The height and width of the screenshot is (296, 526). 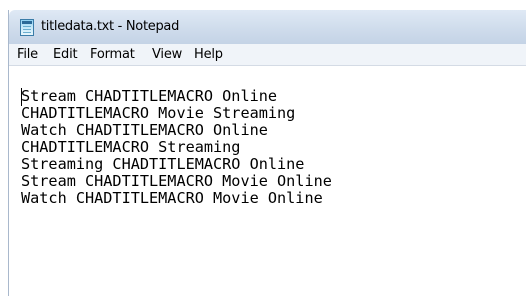 What do you see at coordinates (267, 55) in the screenshot?
I see `menu-bar: File Edit Format View Help` at bounding box center [267, 55].